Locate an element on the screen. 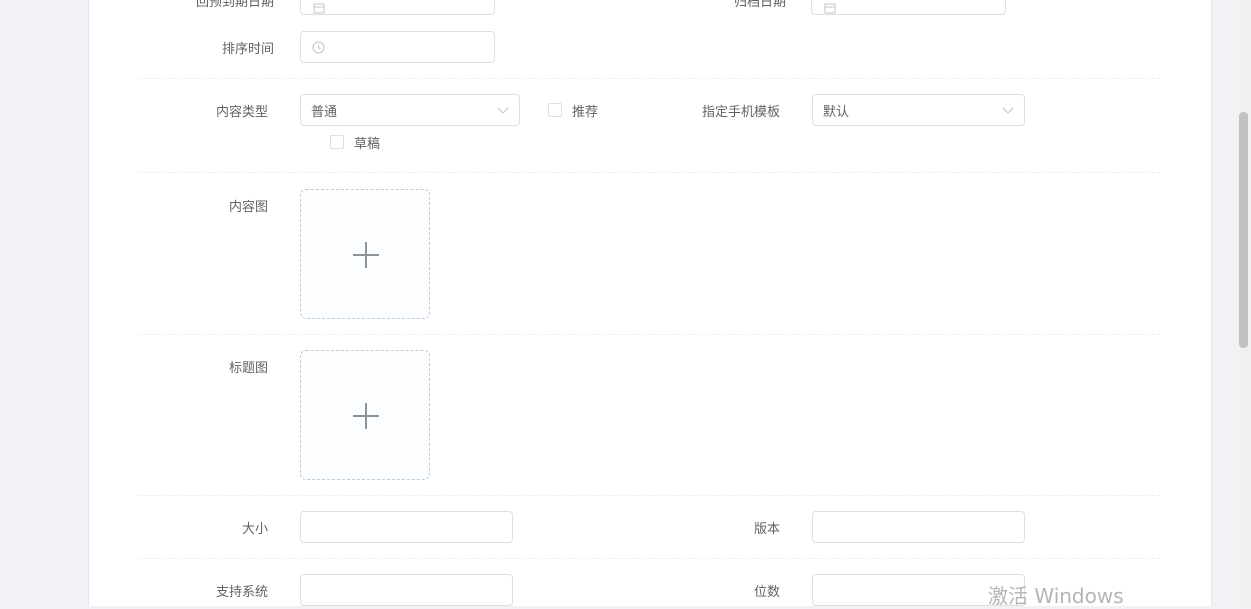  scrollbar-thumb is located at coordinates (1243, 230).